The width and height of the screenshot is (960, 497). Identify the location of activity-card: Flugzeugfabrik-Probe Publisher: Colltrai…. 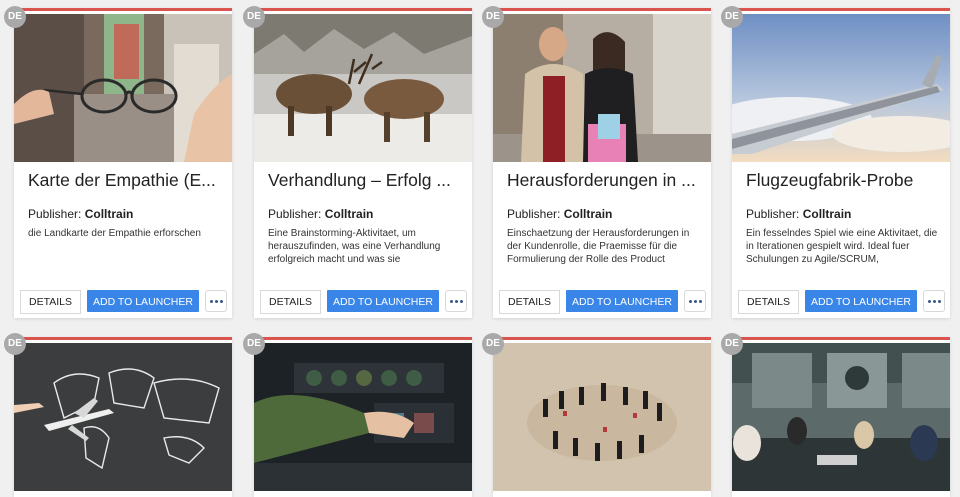
(841, 163).